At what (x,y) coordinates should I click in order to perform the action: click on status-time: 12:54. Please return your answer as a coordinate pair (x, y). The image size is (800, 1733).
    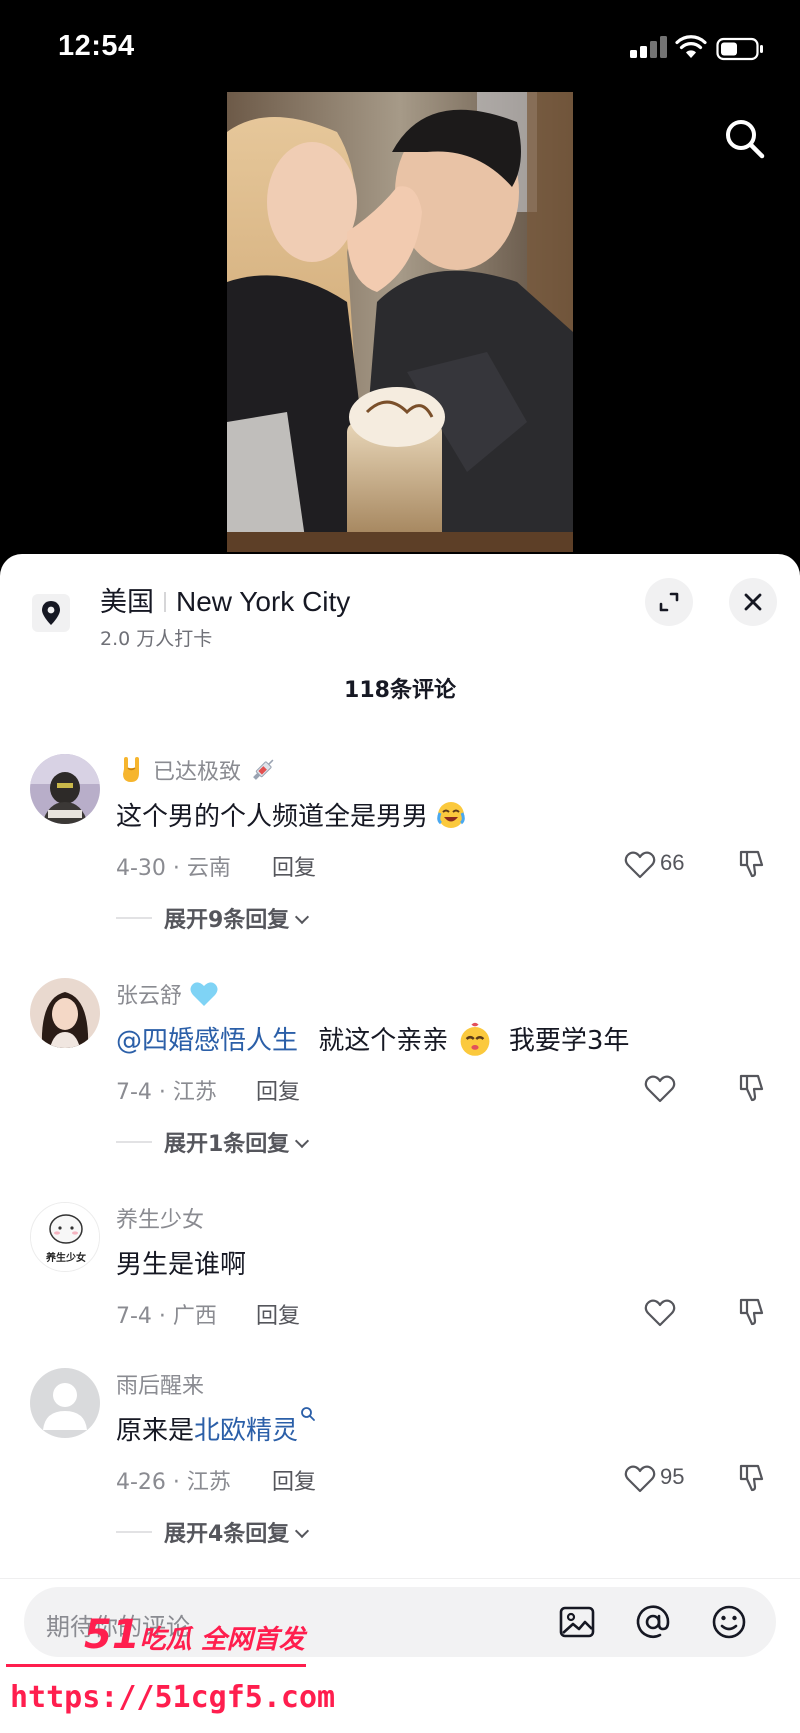
    Looking at the image, I should click on (96, 46).